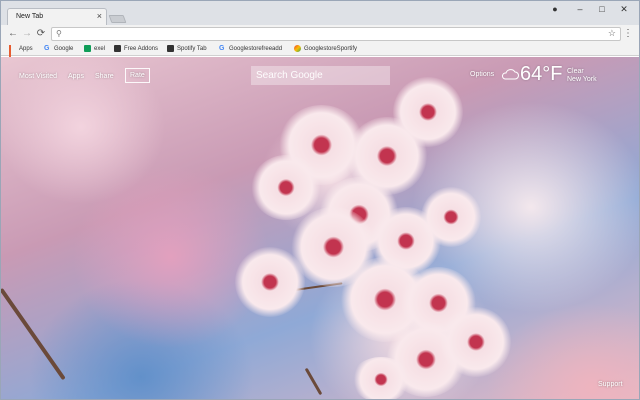 The width and height of the screenshot is (640, 400). I want to click on bookmark-free-addons: Free Addons, so click(136, 48).